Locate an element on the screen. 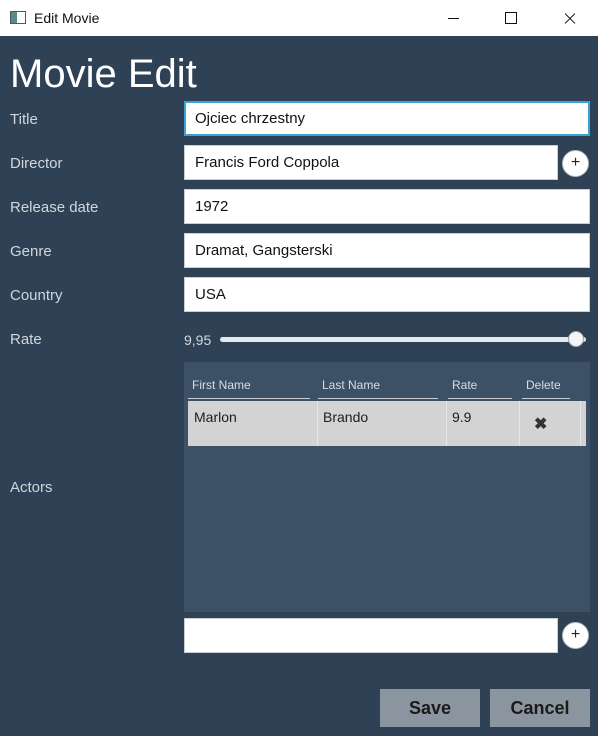  rate-slider-thumb is located at coordinates (576, 339).